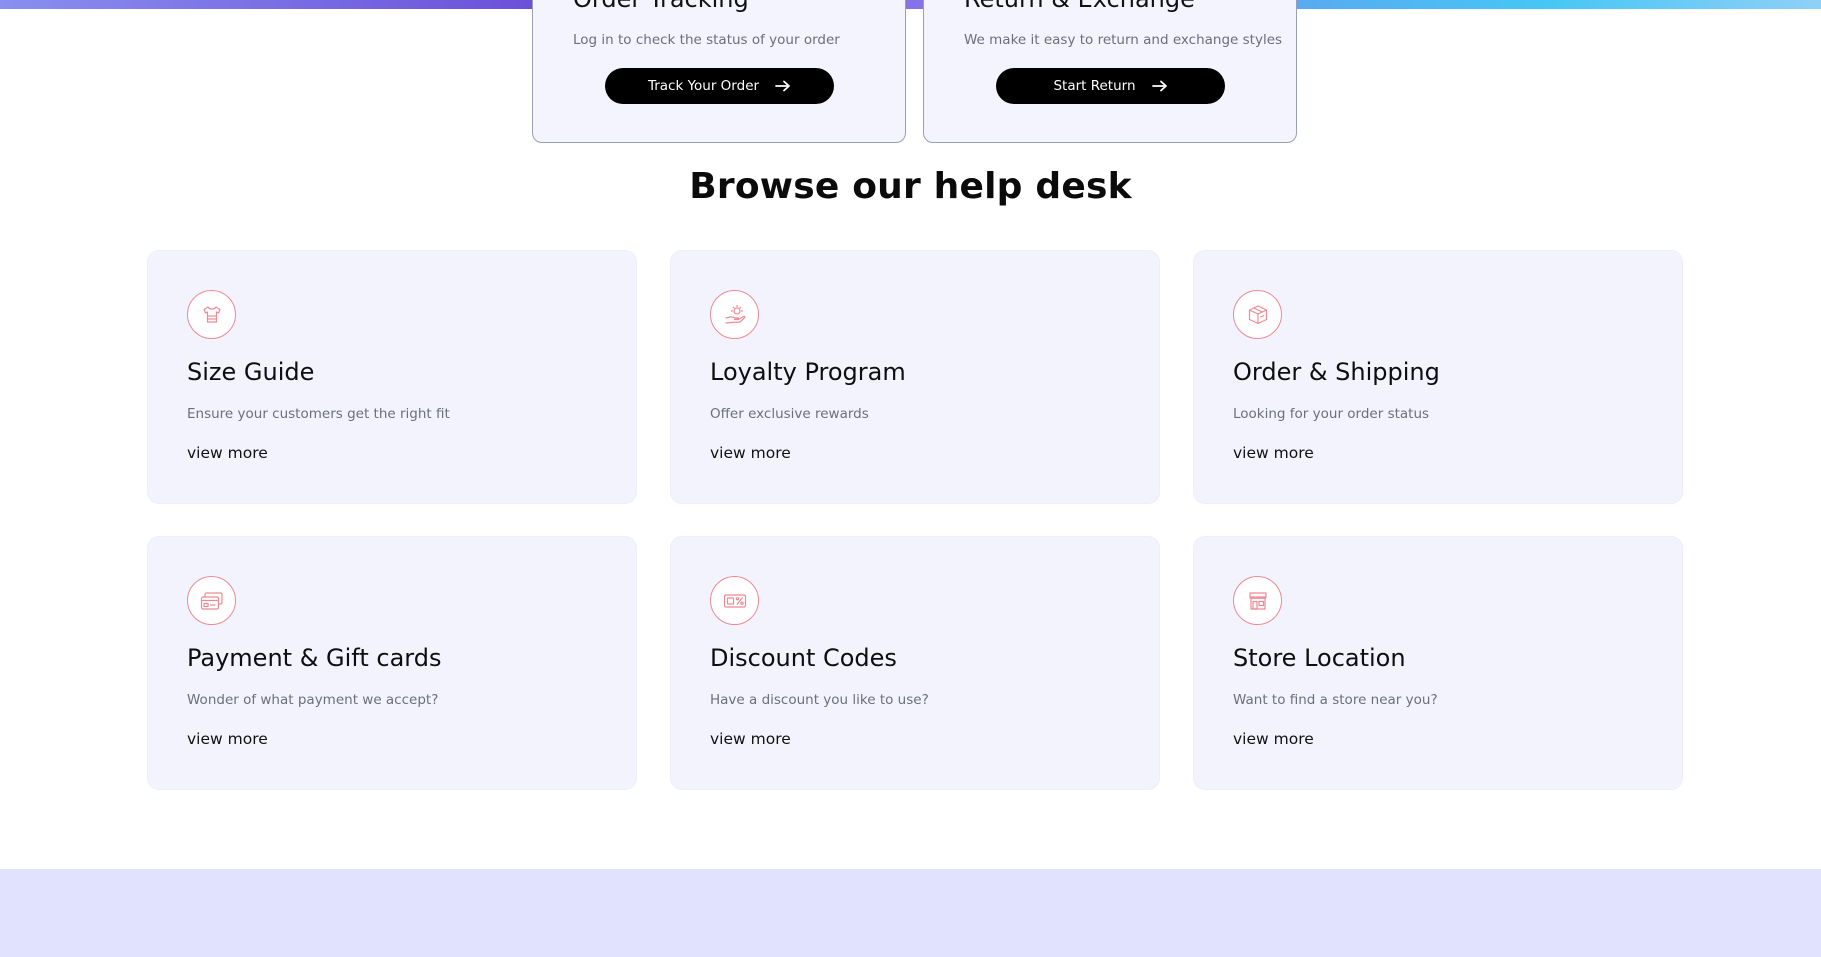  What do you see at coordinates (318, 414) in the screenshot?
I see `help-card-description: Ensure your customers get the right fit` at bounding box center [318, 414].